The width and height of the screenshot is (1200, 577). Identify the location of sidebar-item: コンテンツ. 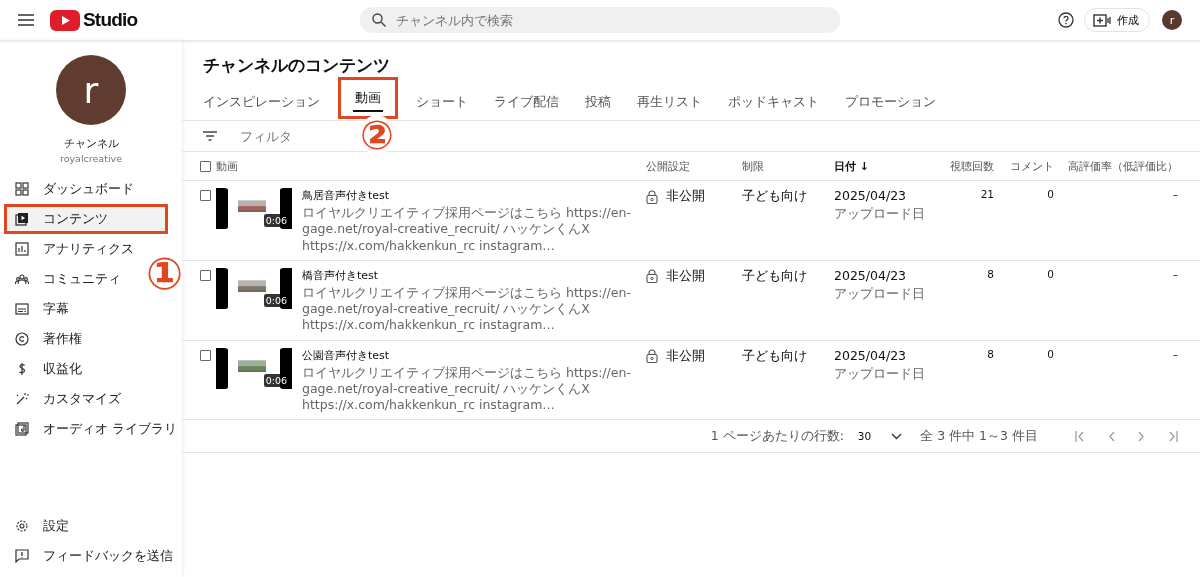
(86, 219).